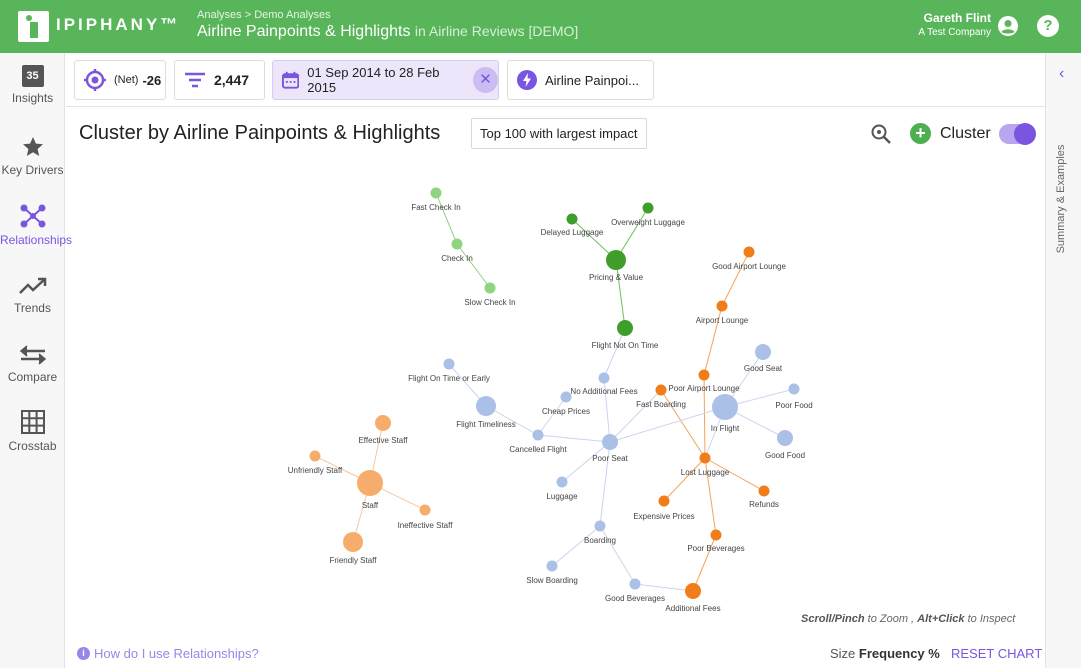 This screenshot has height=668, width=1081. Describe the element at coordinates (562, 482) in the screenshot. I see `node-luggage` at that location.